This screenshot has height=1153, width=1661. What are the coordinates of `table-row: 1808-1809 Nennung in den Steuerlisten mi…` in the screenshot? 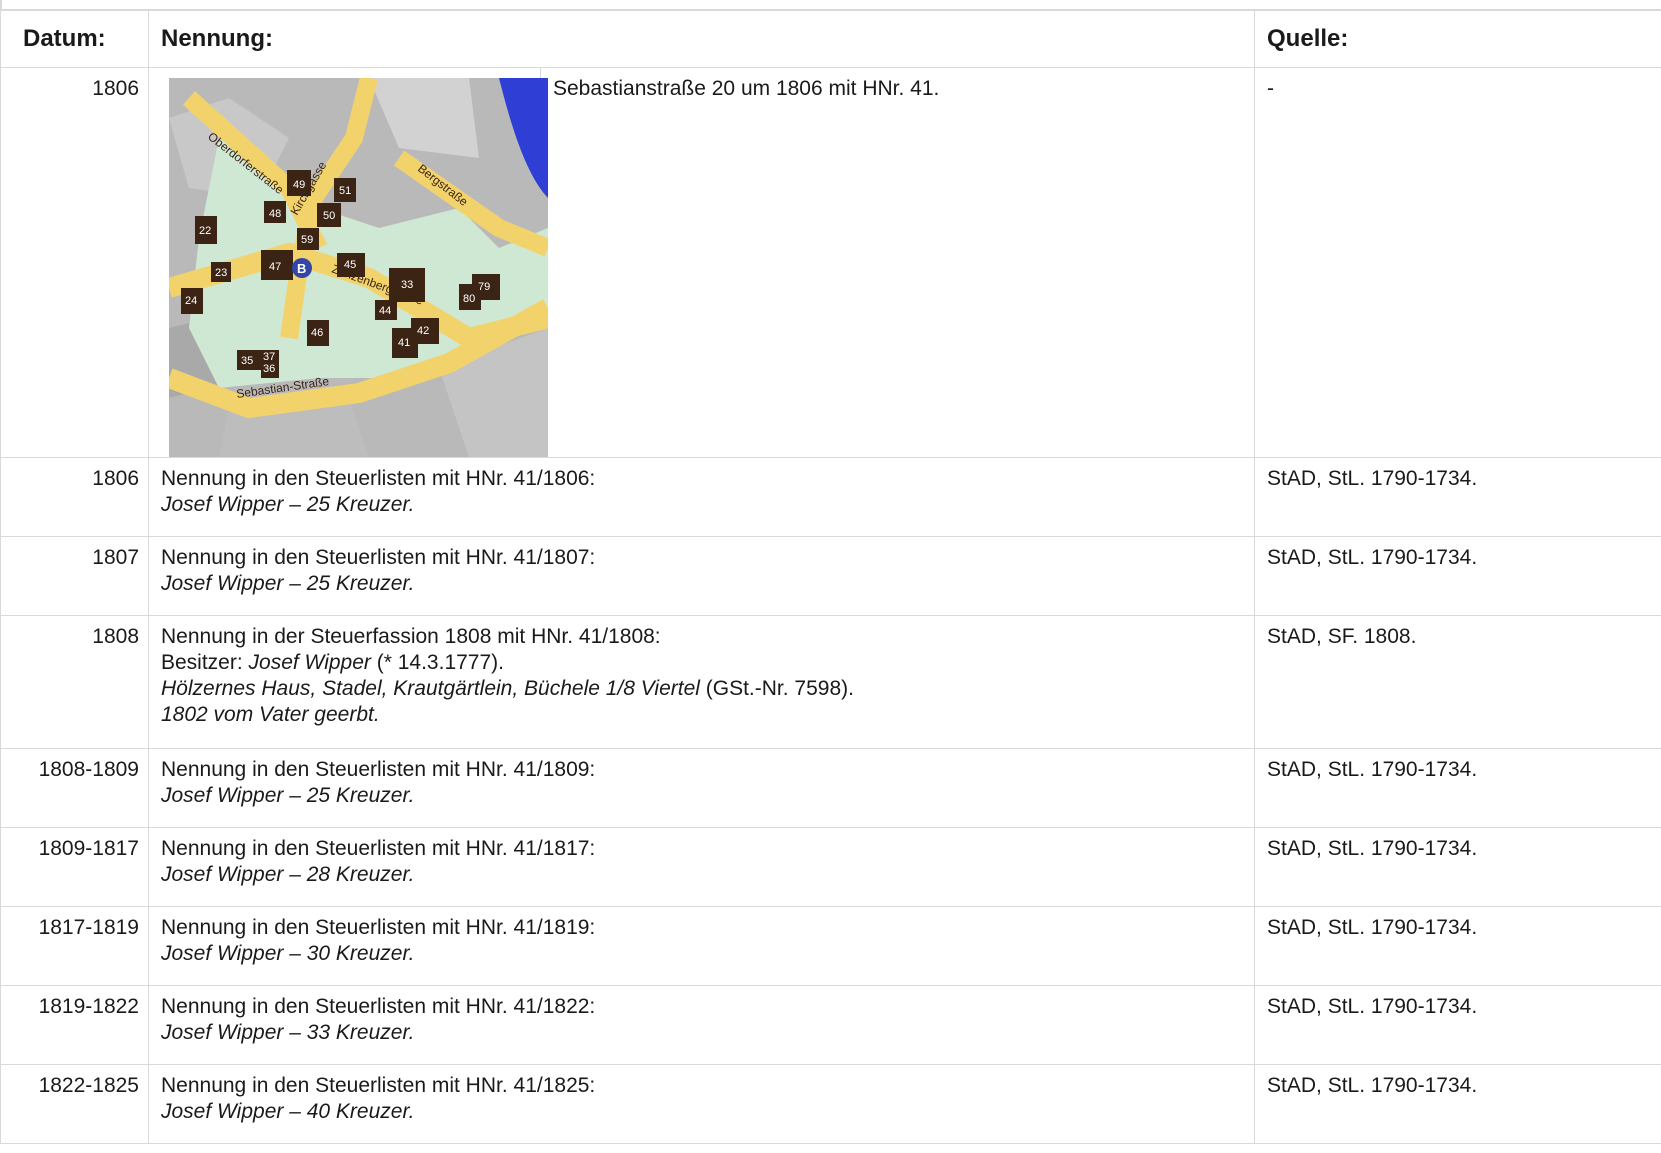 It's located at (830, 788).